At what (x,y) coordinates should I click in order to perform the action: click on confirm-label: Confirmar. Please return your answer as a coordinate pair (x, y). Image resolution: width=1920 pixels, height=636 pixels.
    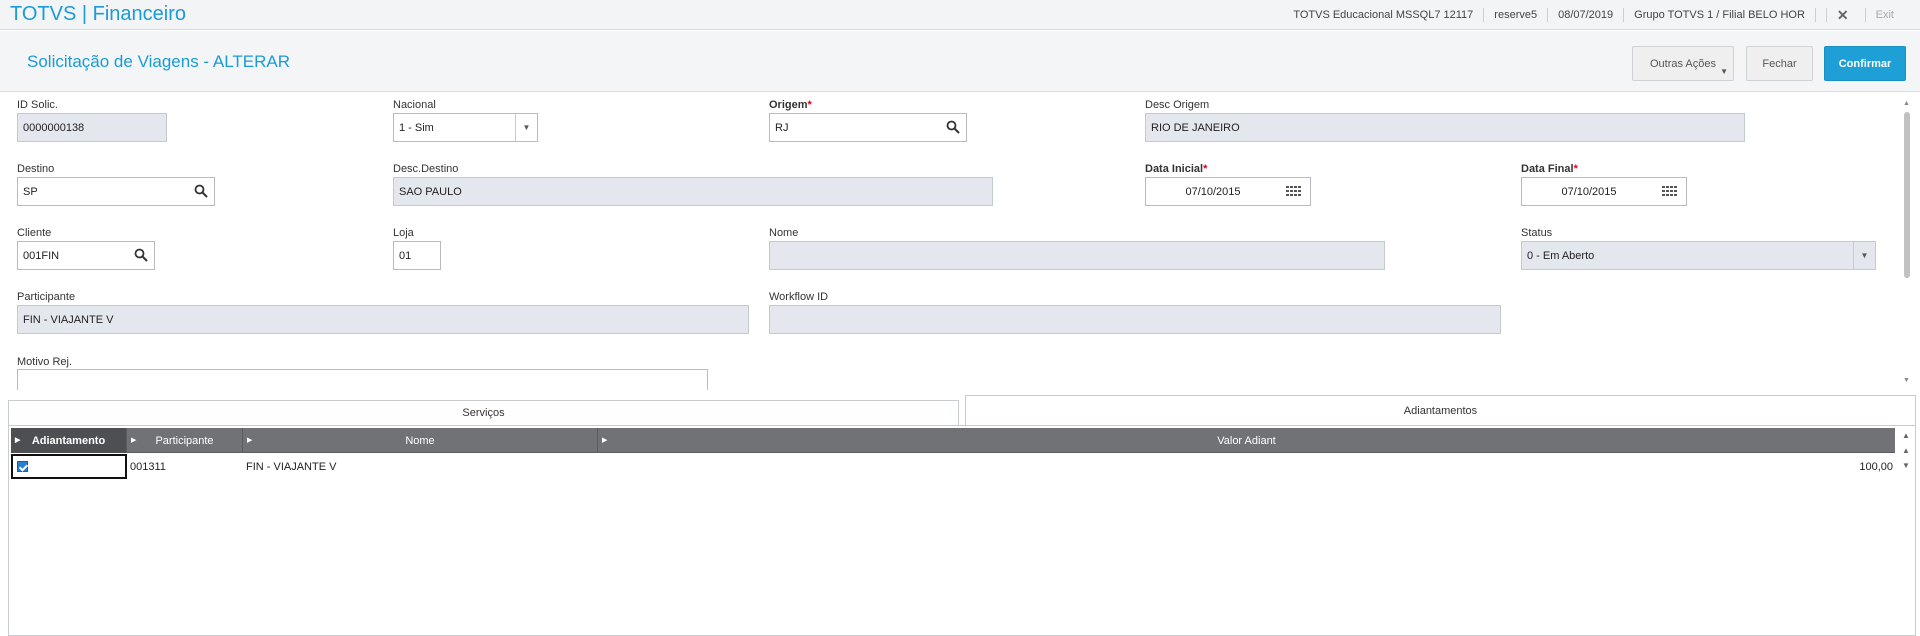
    Looking at the image, I should click on (1865, 63).